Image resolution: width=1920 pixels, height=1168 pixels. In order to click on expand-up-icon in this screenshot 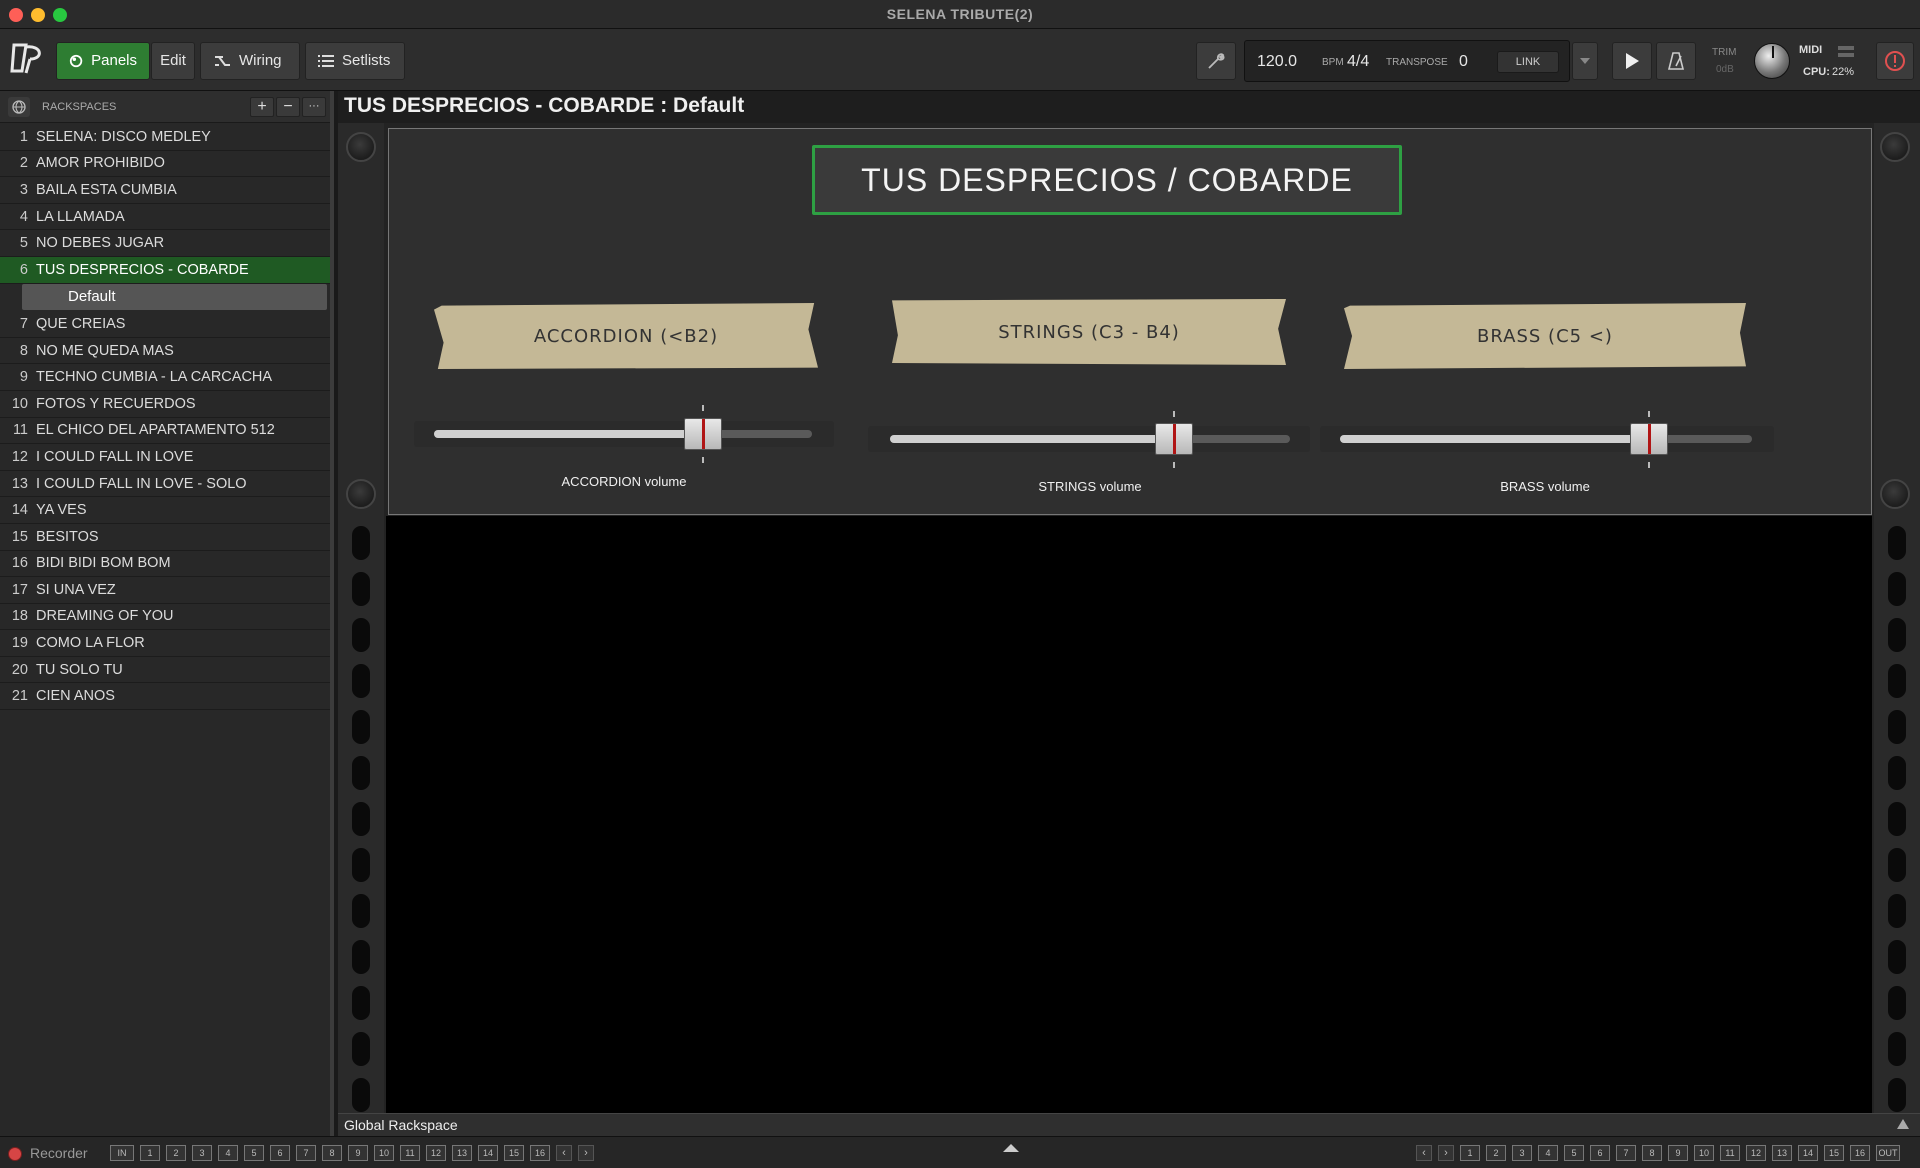, I will do `click(1903, 1124)`.